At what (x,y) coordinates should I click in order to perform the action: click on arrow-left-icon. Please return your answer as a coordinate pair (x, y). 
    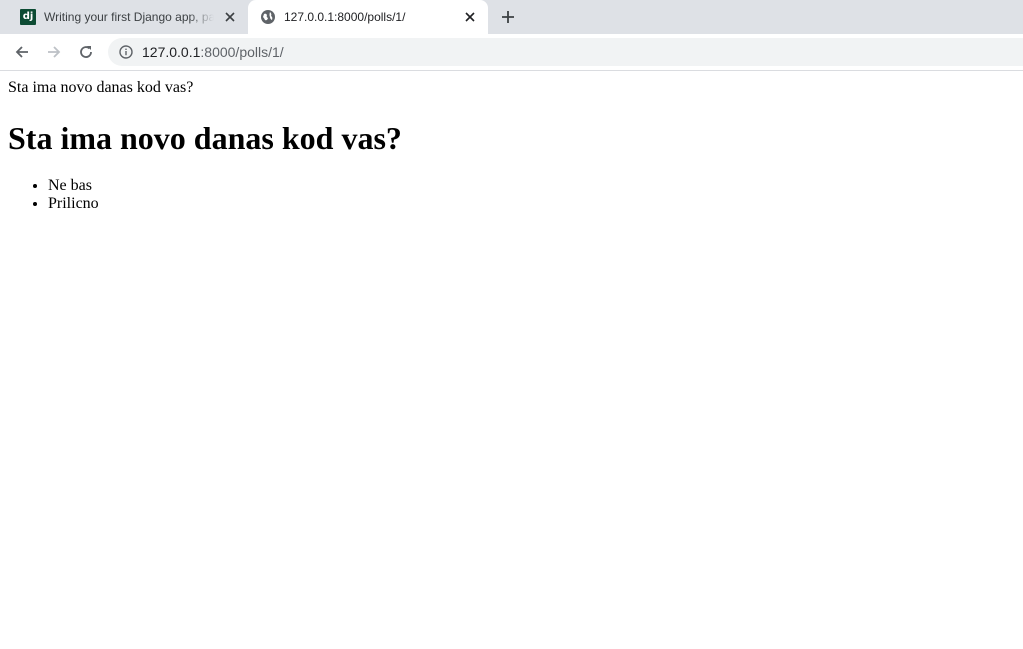
    Looking at the image, I should click on (21, 52).